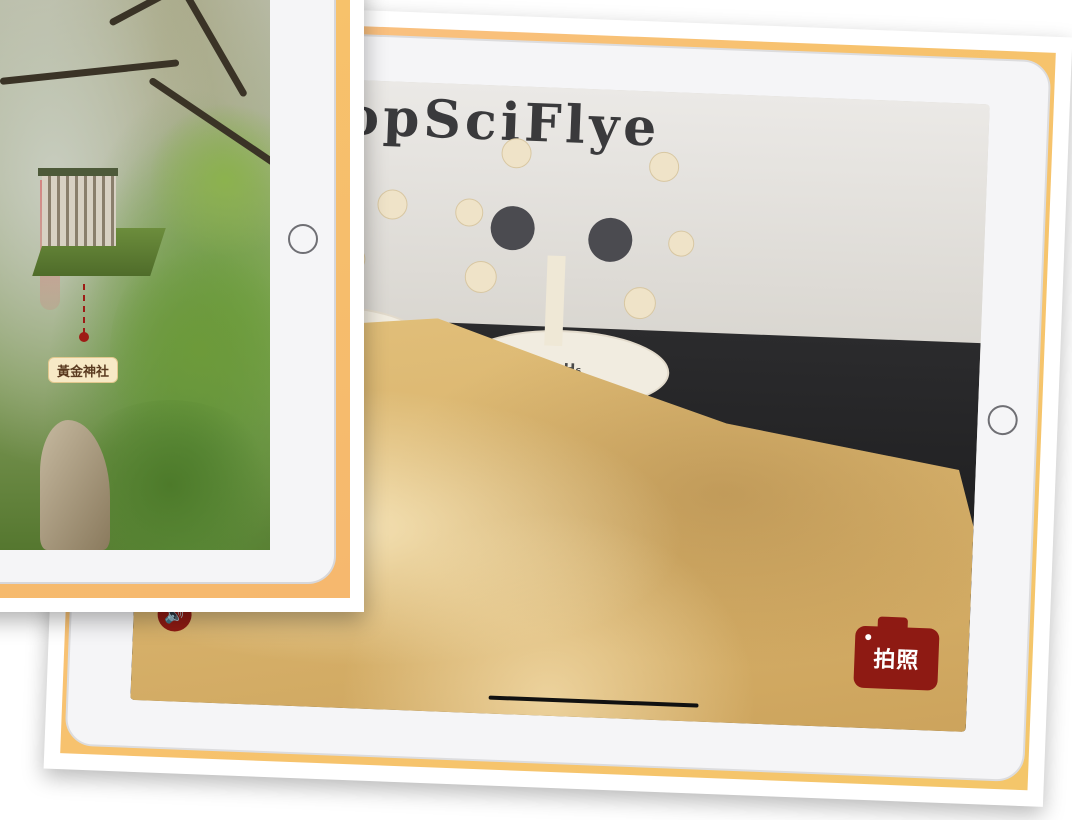  What do you see at coordinates (896, 661) in the screenshot?
I see `take-photo-label: 拍照` at bounding box center [896, 661].